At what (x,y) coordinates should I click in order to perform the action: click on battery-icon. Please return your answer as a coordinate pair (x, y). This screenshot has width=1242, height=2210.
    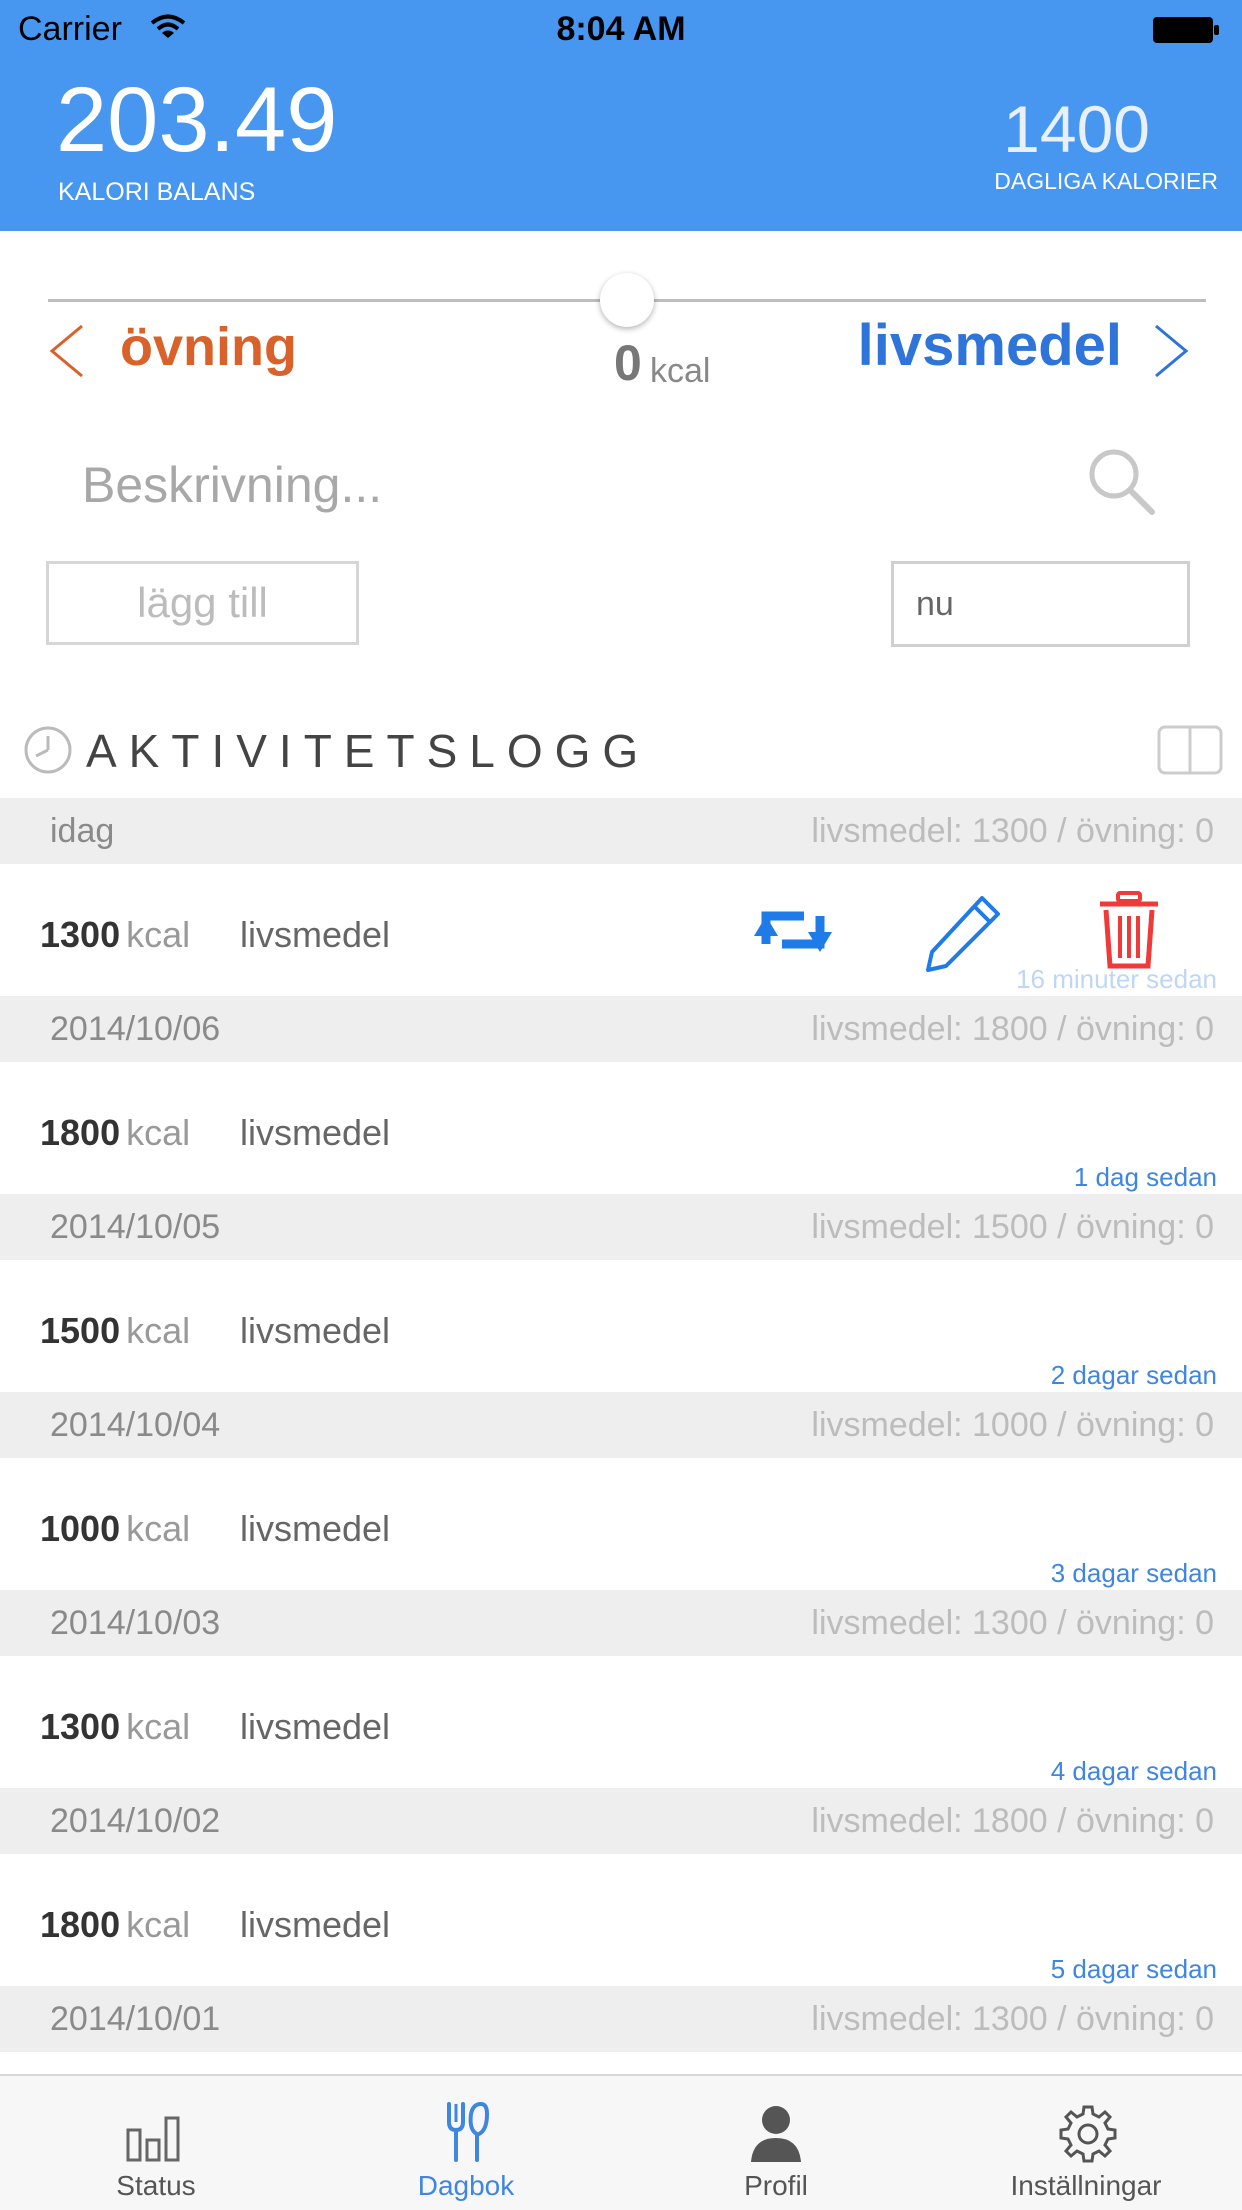
    Looking at the image, I should click on (1186, 30).